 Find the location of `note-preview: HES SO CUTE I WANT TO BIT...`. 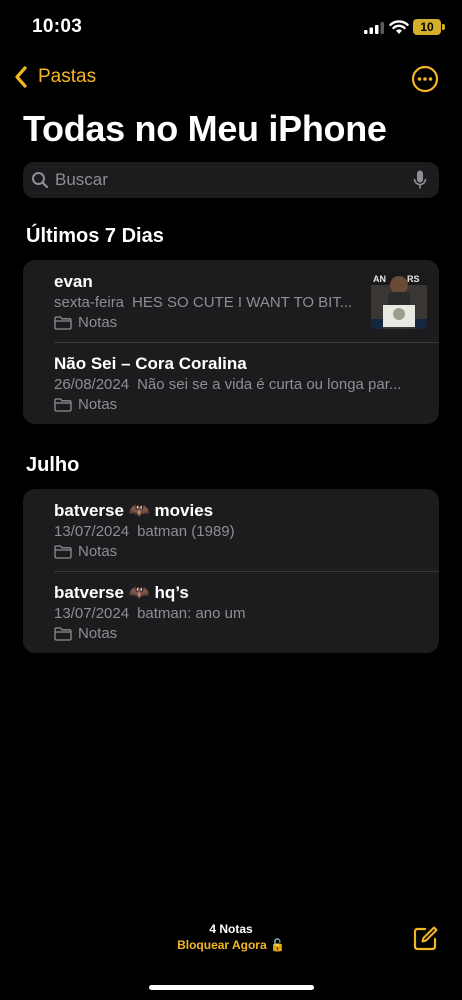

note-preview: HES SO CUTE I WANT TO BIT... is located at coordinates (242, 302).